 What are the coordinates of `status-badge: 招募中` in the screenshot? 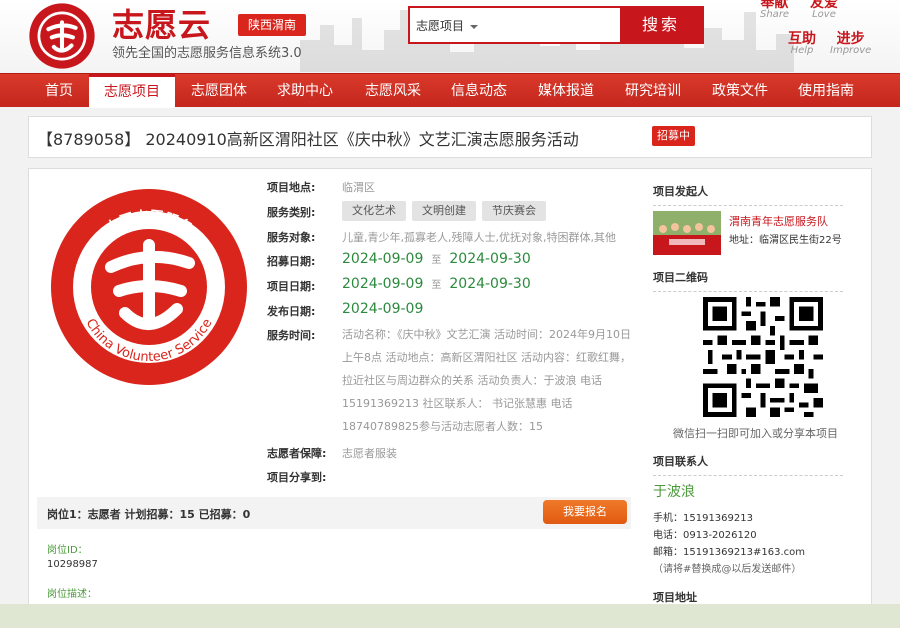 It's located at (673, 136).